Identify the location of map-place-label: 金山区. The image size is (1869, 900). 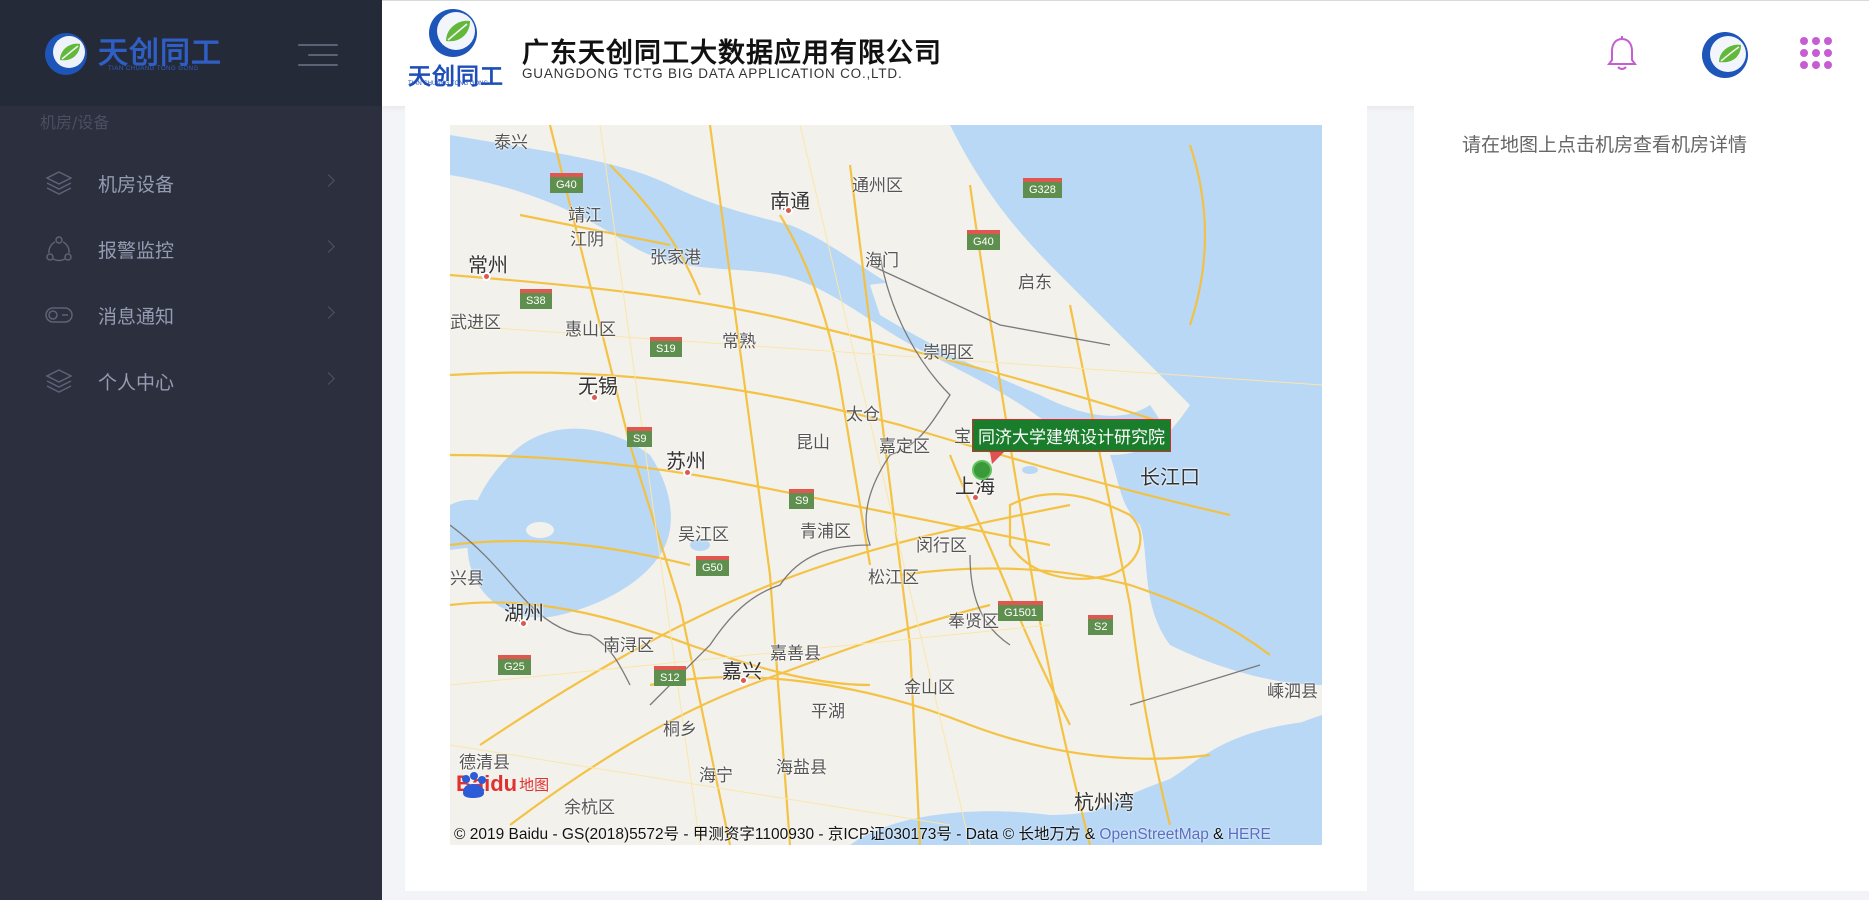
(929, 688).